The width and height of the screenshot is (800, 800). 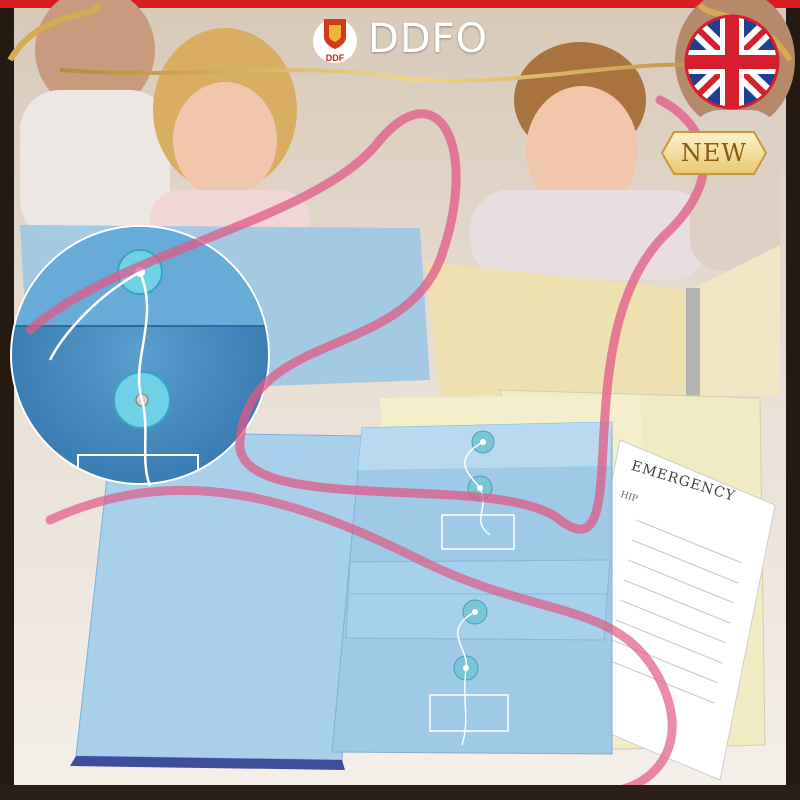 I want to click on new-badge: NEW, so click(x=714, y=153).